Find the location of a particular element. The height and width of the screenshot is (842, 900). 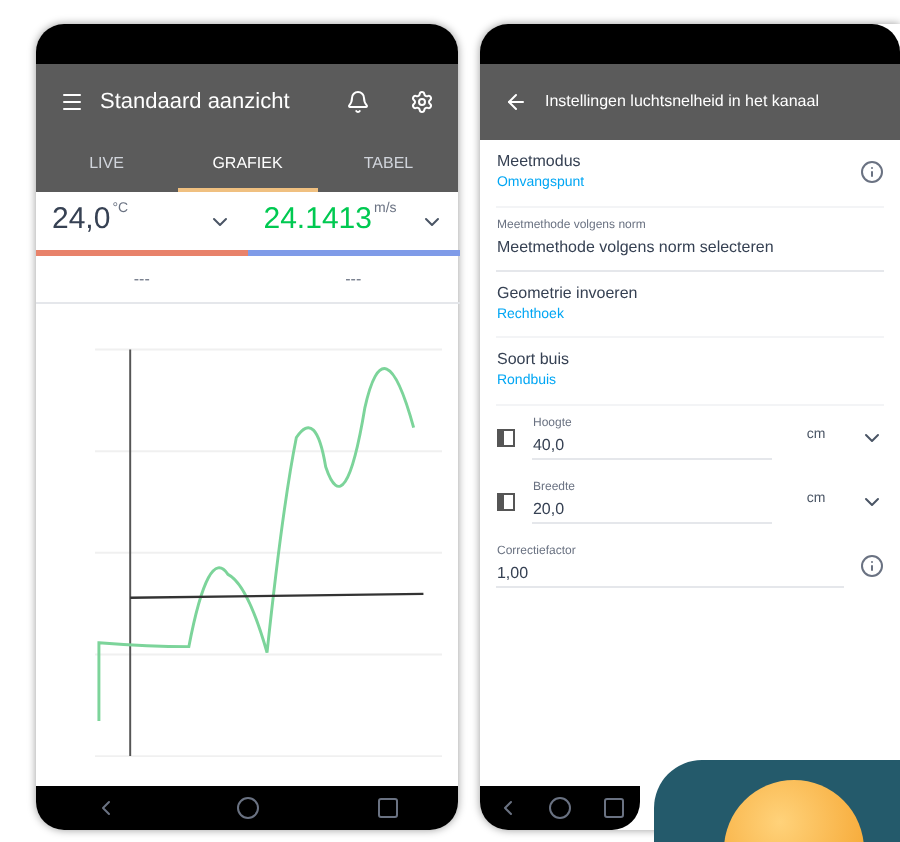

reading-value: 24,0 is located at coordinates (81, 220).